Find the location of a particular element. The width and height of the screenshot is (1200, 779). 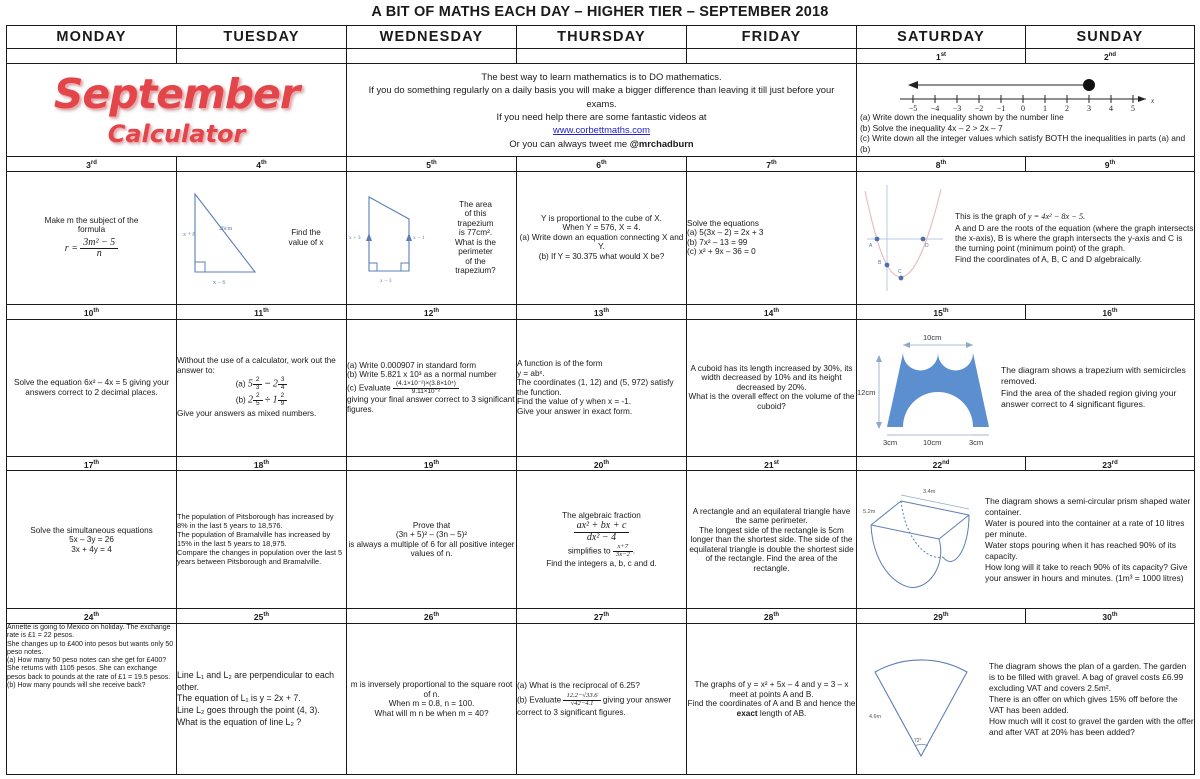

daynum-14: 14th is located at coordinates (771, 311).